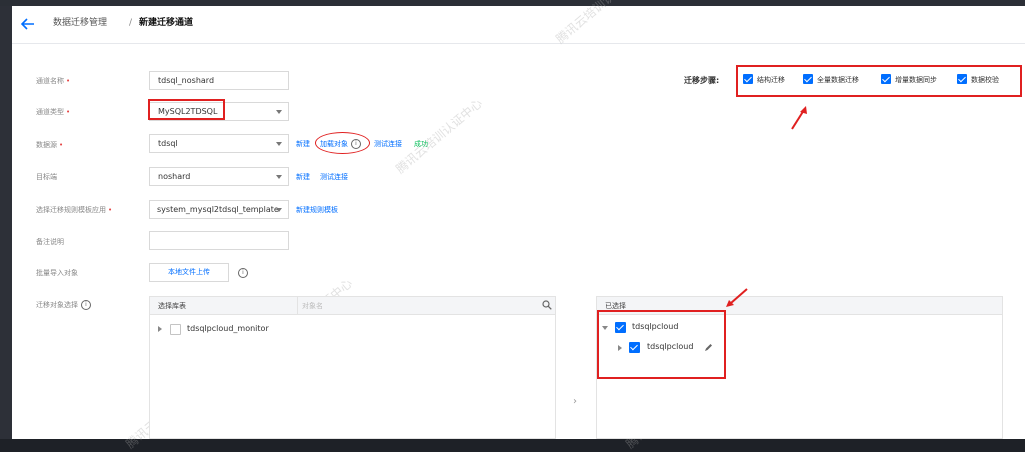 Image resolution: width=1025 pixels, height=452 pixels. I want to click on source-objects-panel-header: 选择库表 对象名, so click(352, 306).